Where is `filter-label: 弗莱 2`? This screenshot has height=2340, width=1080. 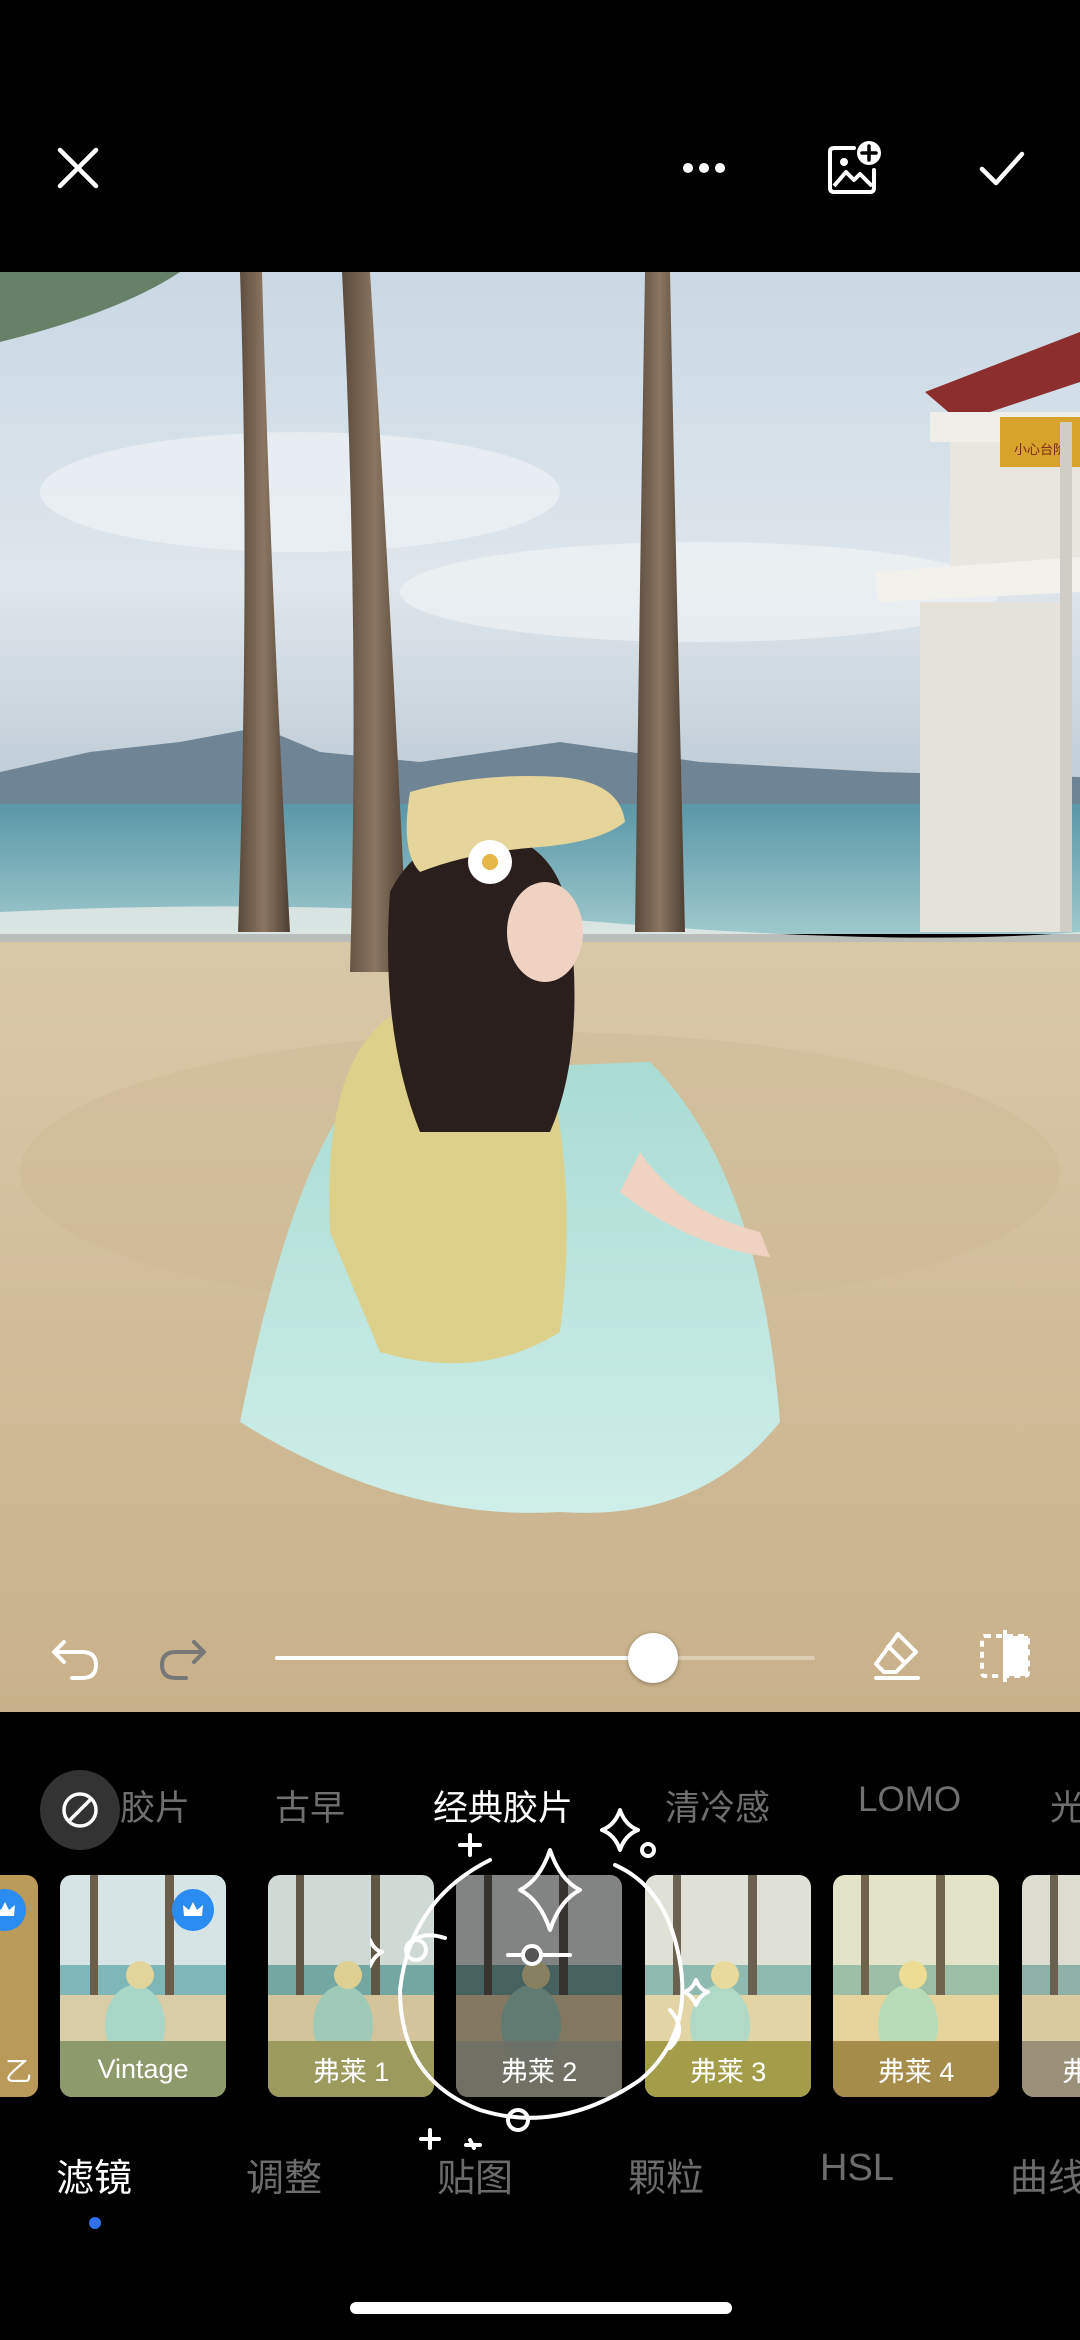 filter-label: 弗莱 2 is located at coordinates (539, 2069).